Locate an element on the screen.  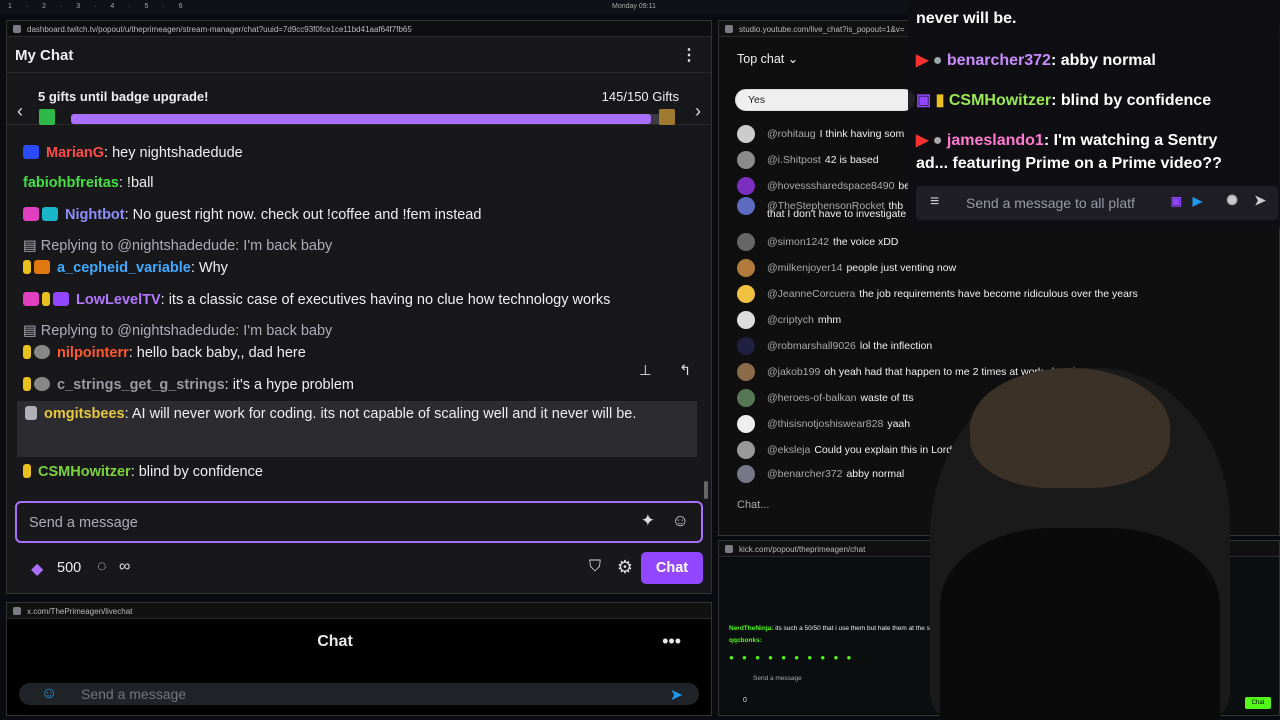
gear-icon: ⚙ is located at coordinates (625, 567).